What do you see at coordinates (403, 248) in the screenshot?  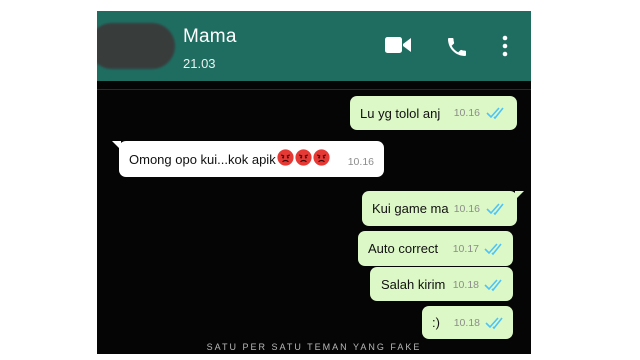 I see `message-text: Auto correct` at bounding box center [403, 248].